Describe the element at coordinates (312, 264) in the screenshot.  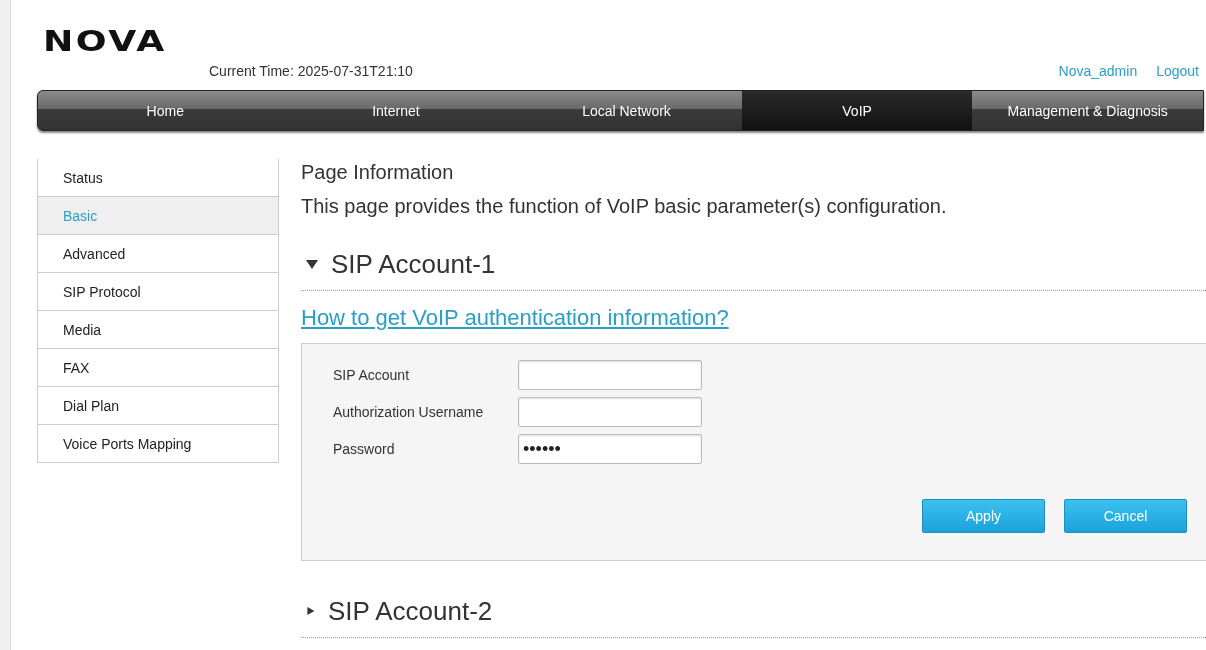
I see `collapse-icon` at that location.